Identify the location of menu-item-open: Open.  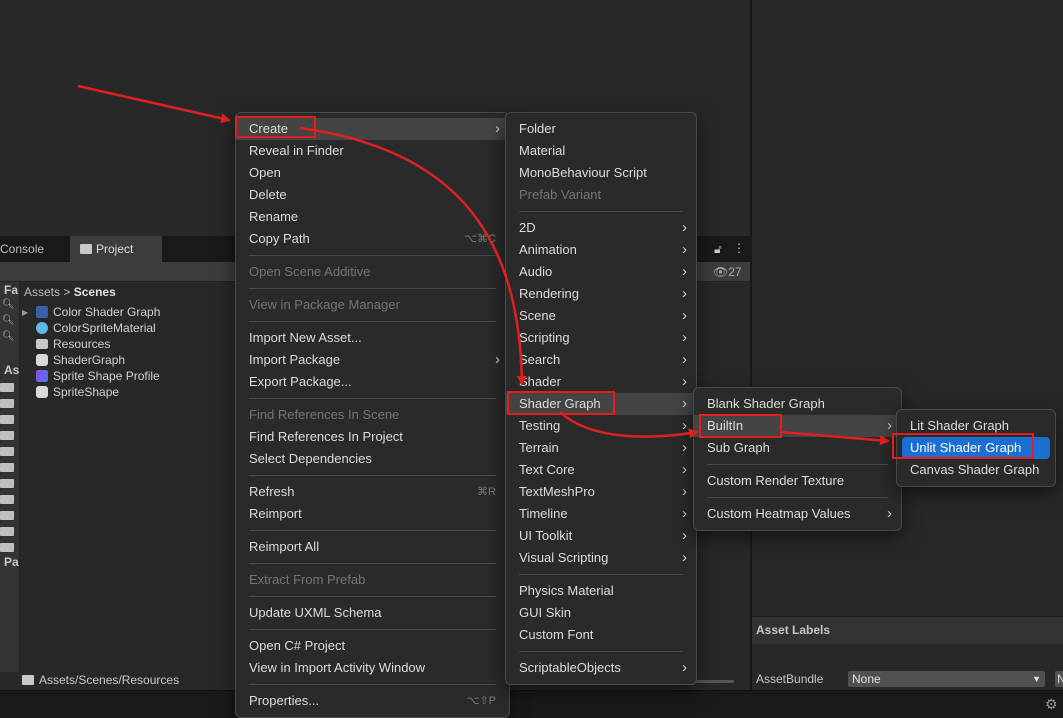
(372, 173).